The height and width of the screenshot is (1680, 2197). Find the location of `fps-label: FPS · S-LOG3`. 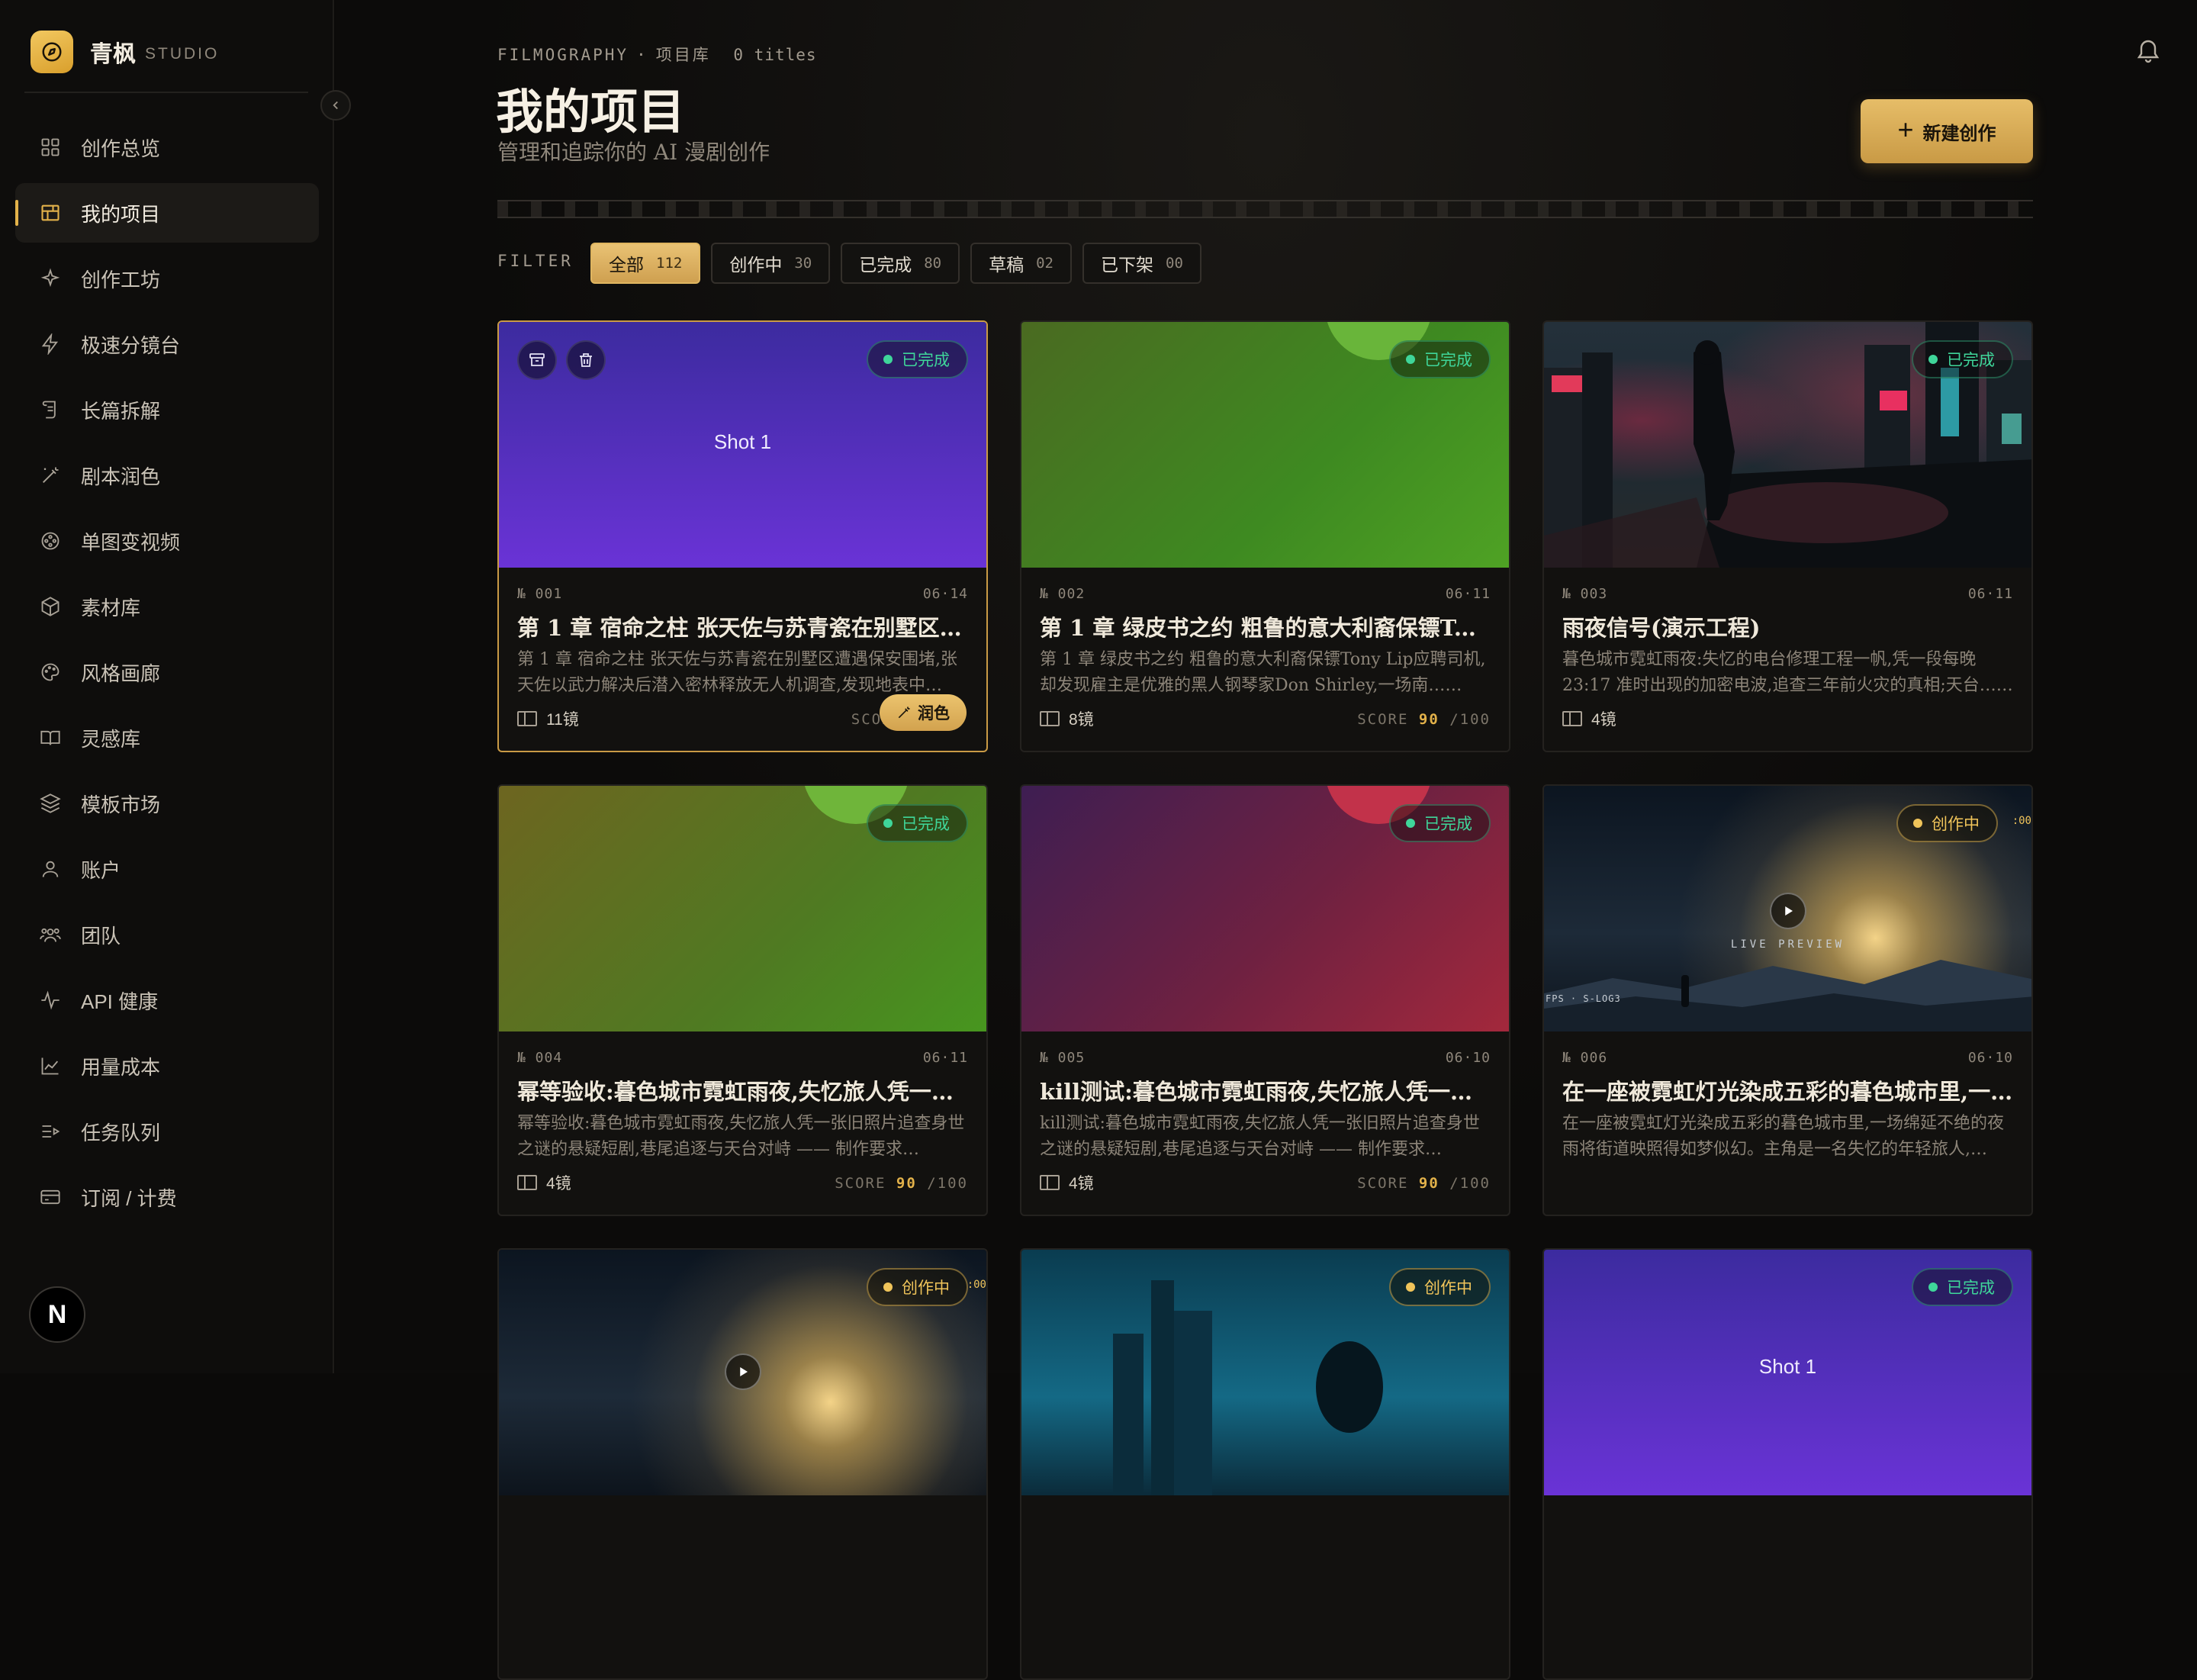

fps-label: FPS · S-LOG3 is located at coordinates (1583, 999).